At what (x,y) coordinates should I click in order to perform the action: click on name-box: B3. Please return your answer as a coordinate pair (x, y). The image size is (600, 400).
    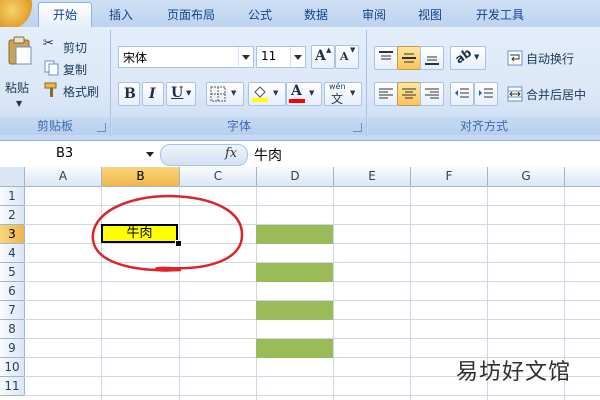
    Looking at the image, I should click on (79, 154).